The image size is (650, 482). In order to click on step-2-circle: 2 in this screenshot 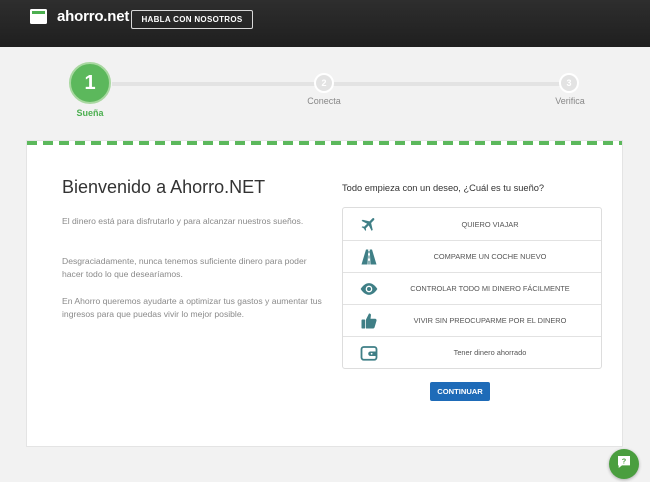, I will do `click(324, 83)`.